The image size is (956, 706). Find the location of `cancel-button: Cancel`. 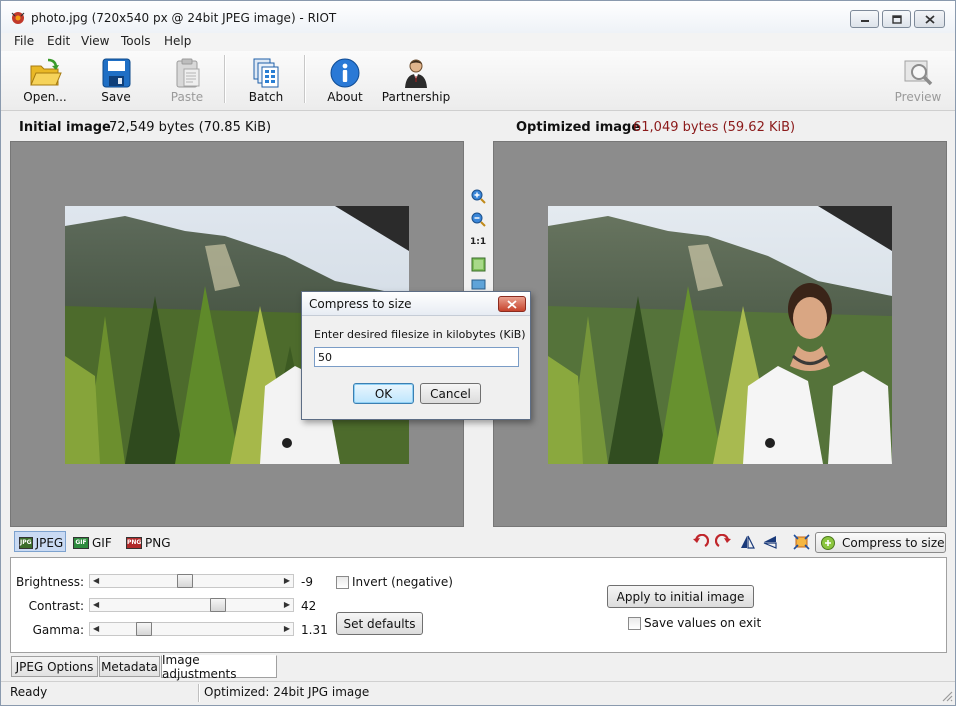

cancel-button: Cancel is located at coordinates (450, 393).